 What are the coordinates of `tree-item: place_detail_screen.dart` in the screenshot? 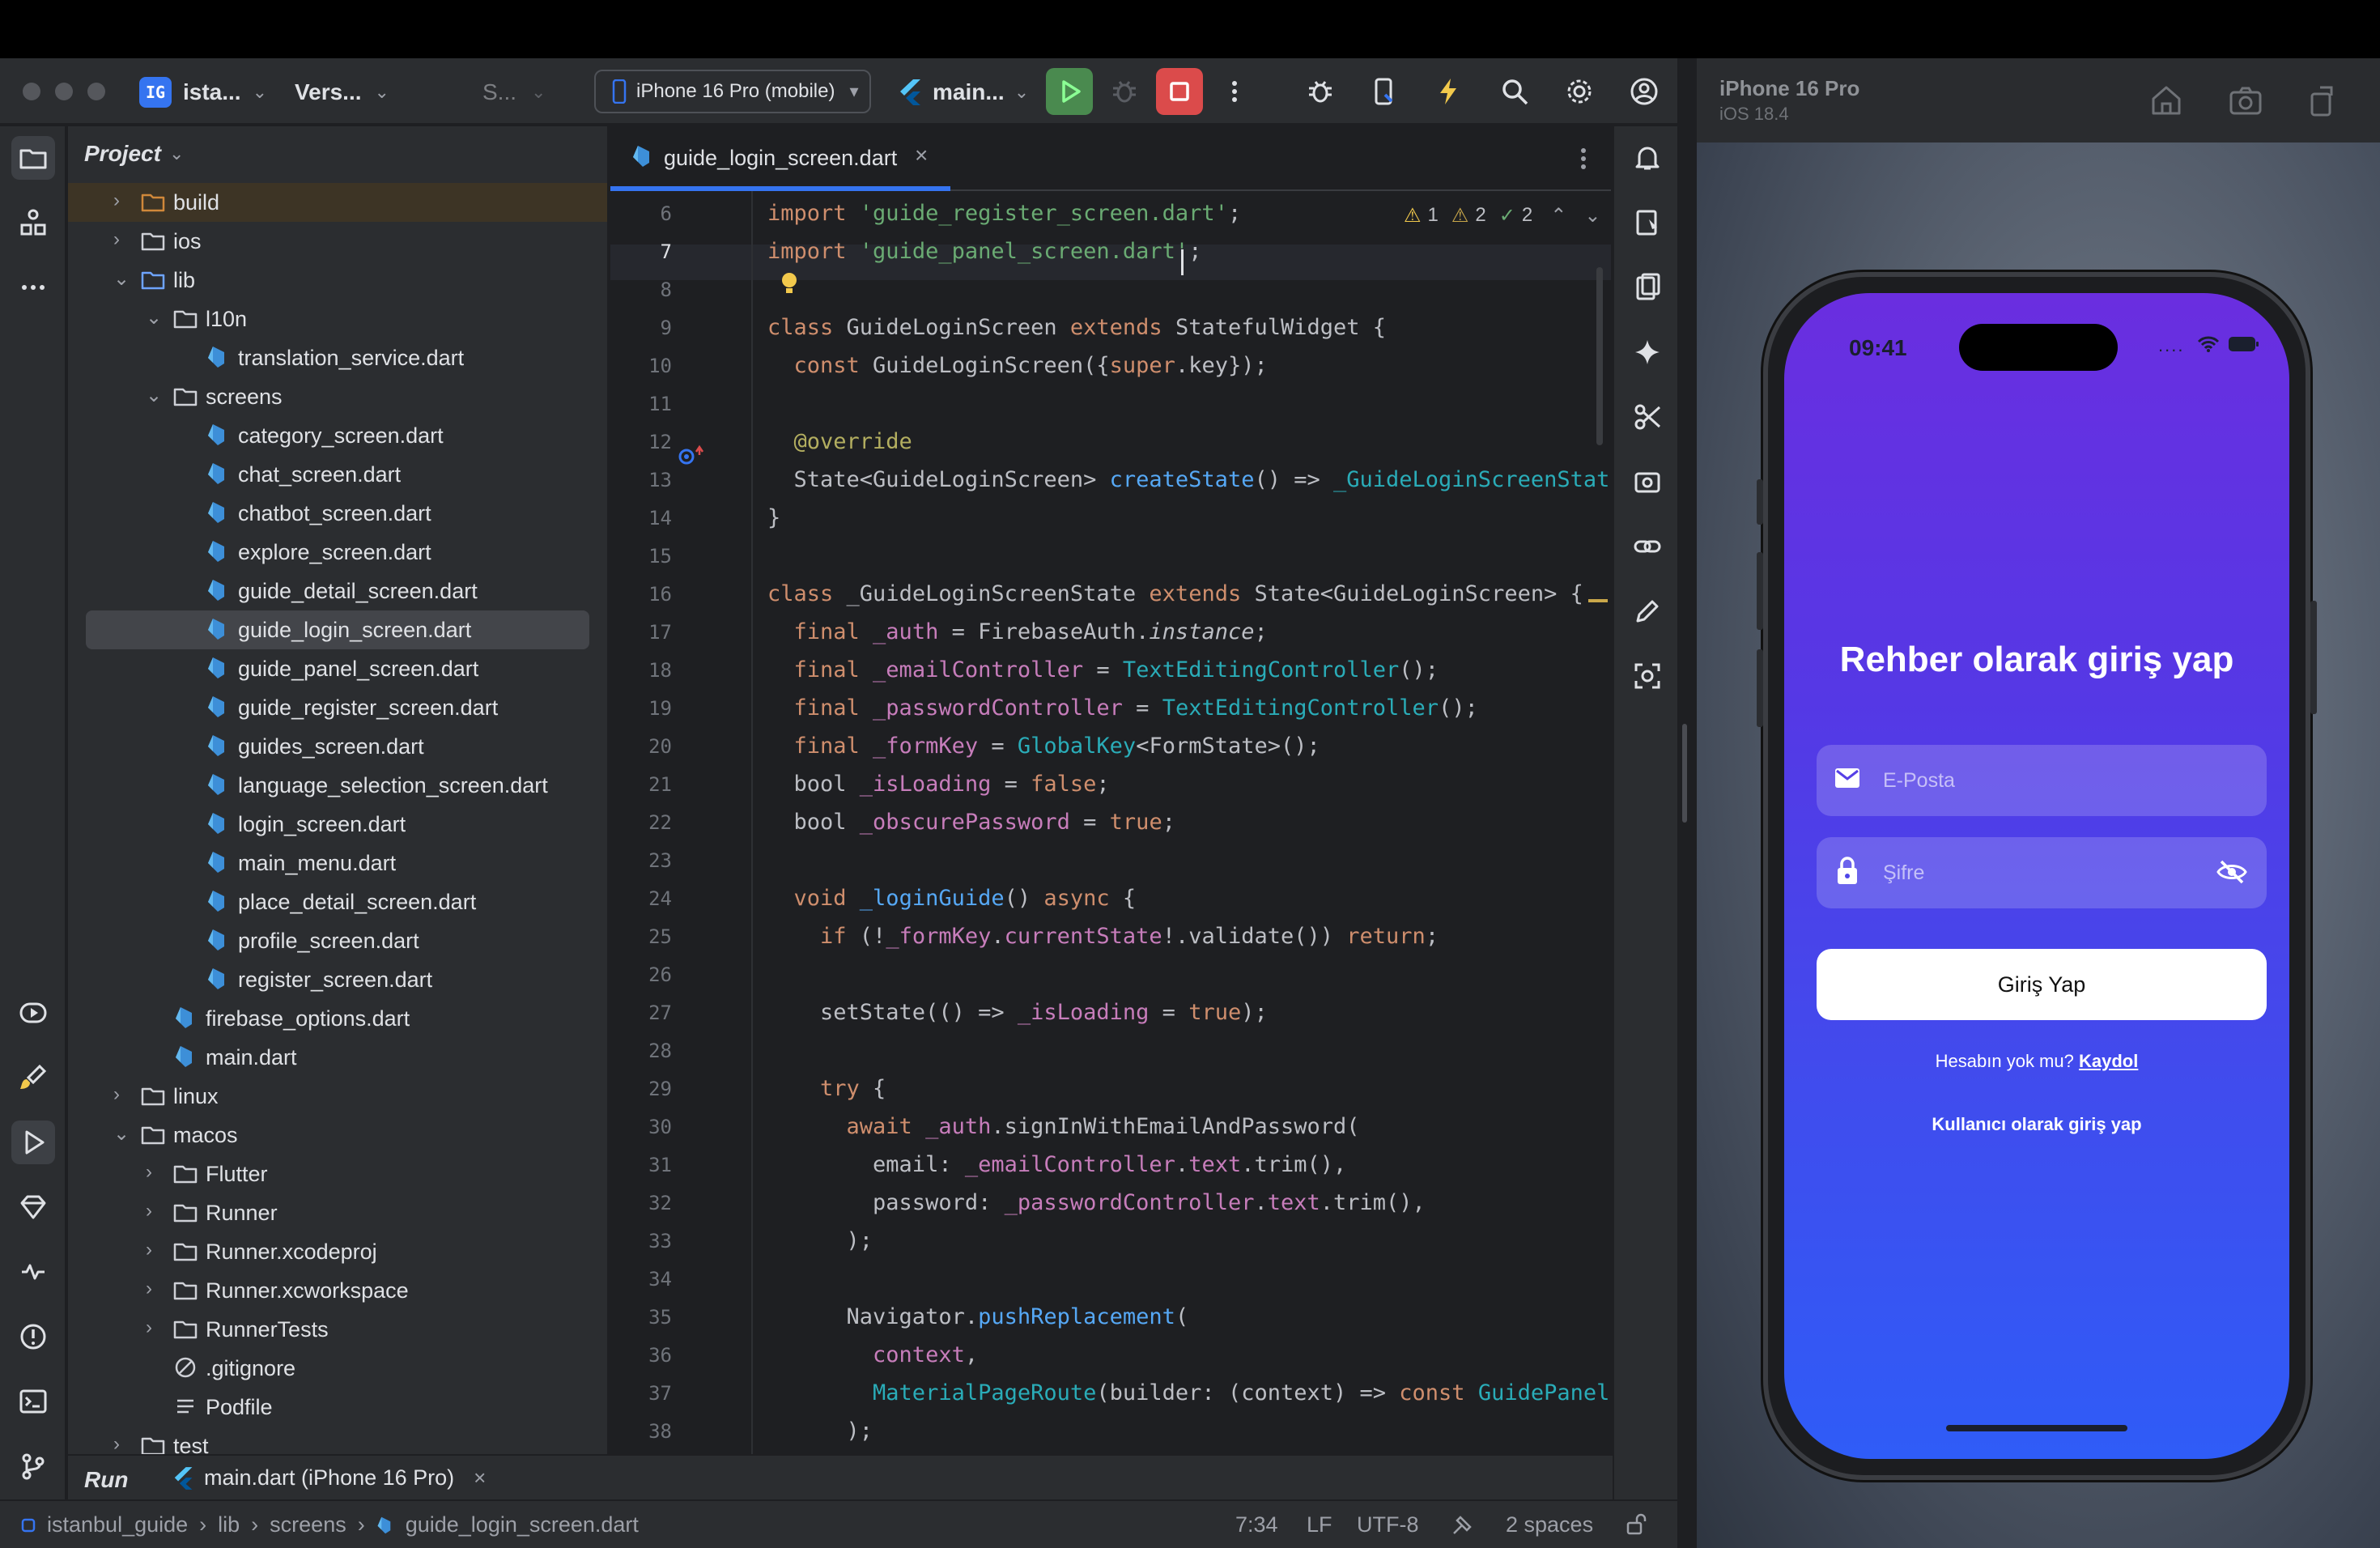 It's located at (337, 902).